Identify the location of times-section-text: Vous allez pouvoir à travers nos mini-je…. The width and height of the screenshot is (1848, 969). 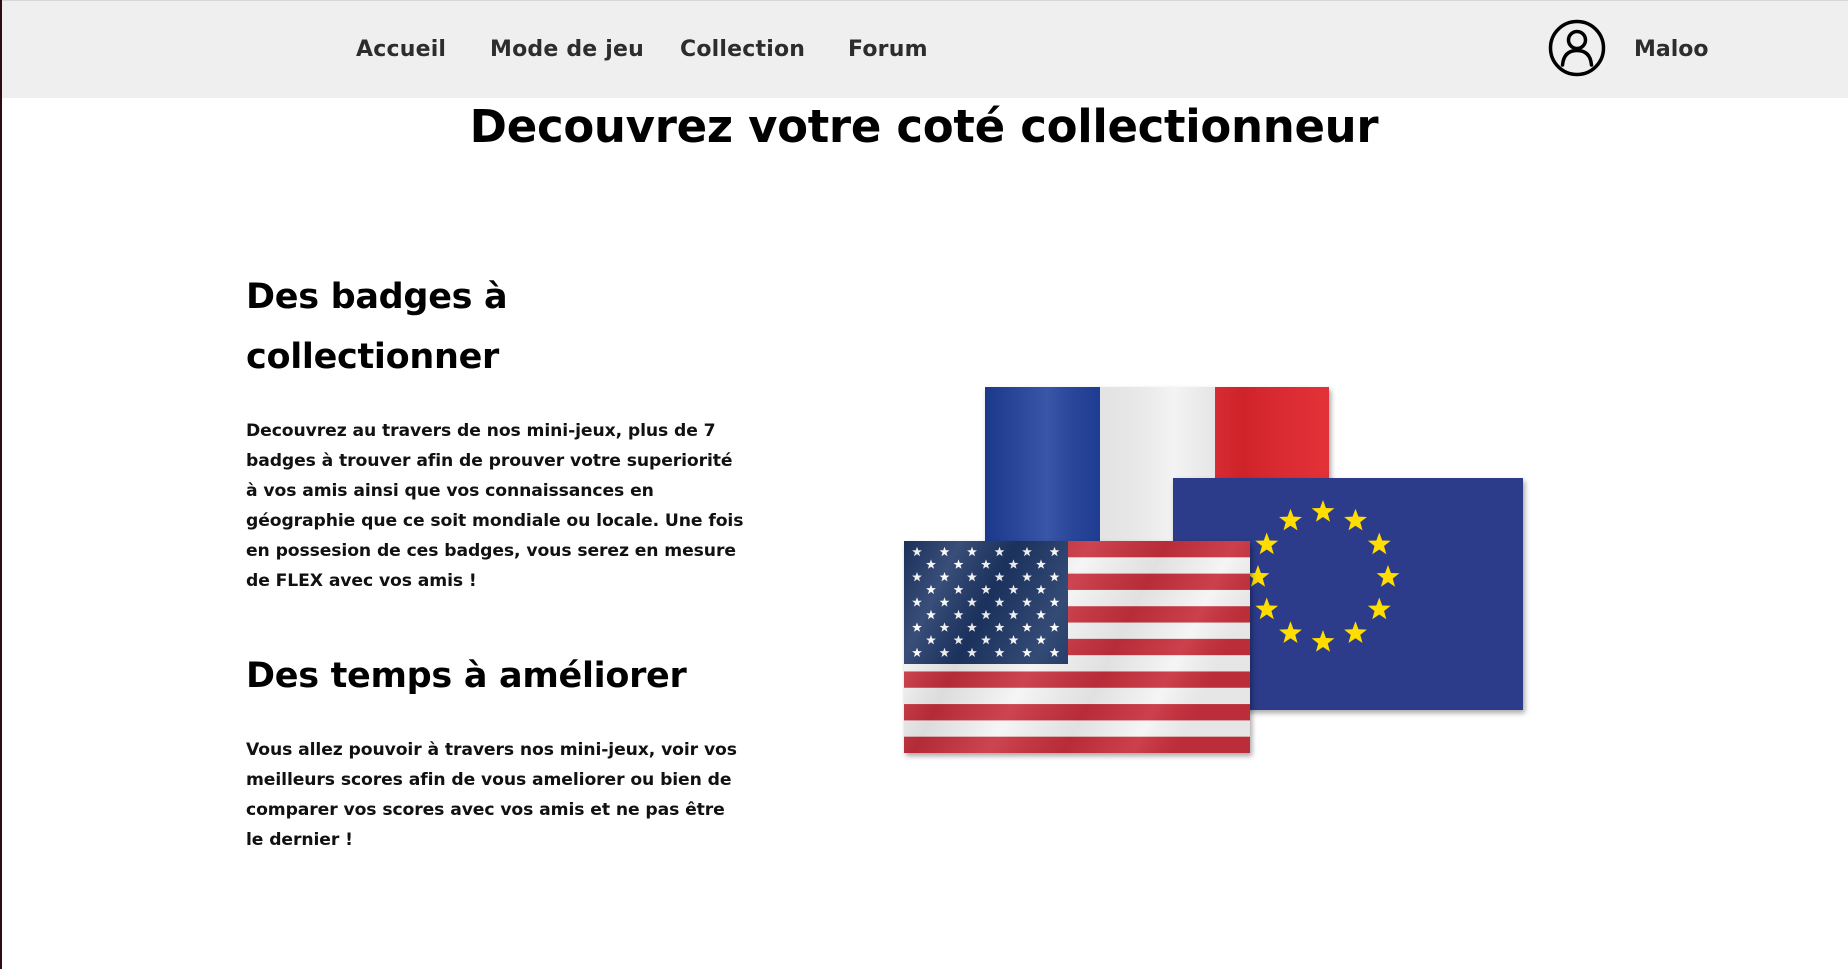
(491, 795).